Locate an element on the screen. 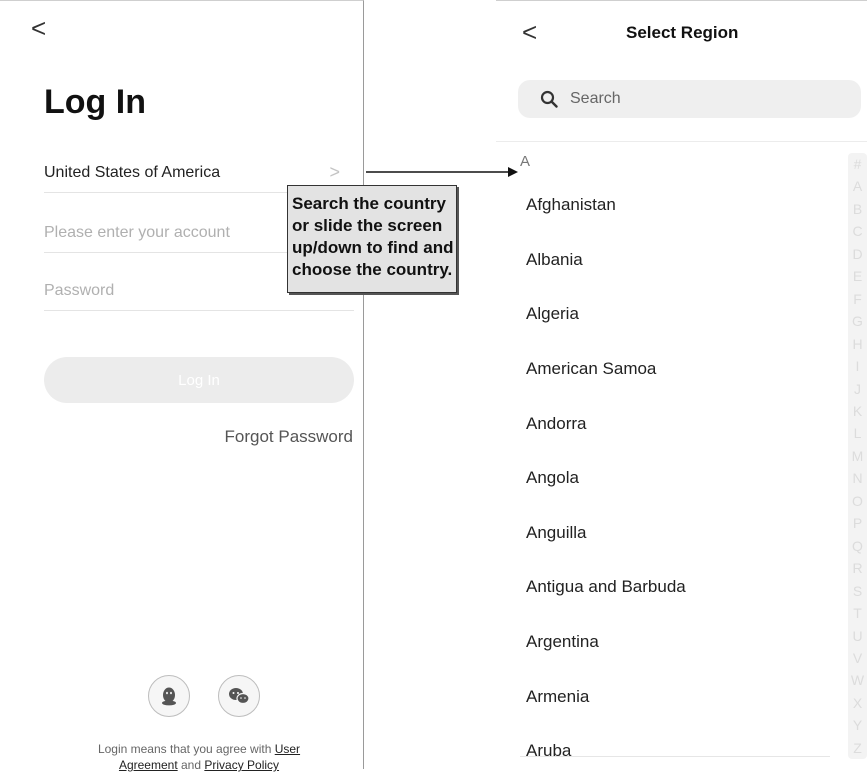  search-input is located at coordinates (695, 99).